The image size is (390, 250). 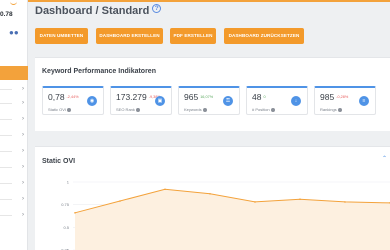 What do you see at coordinates (92, 11) in the screenshot?
I see `page-title-text: Dashboard / Standard` at bounding box center [92, 11].